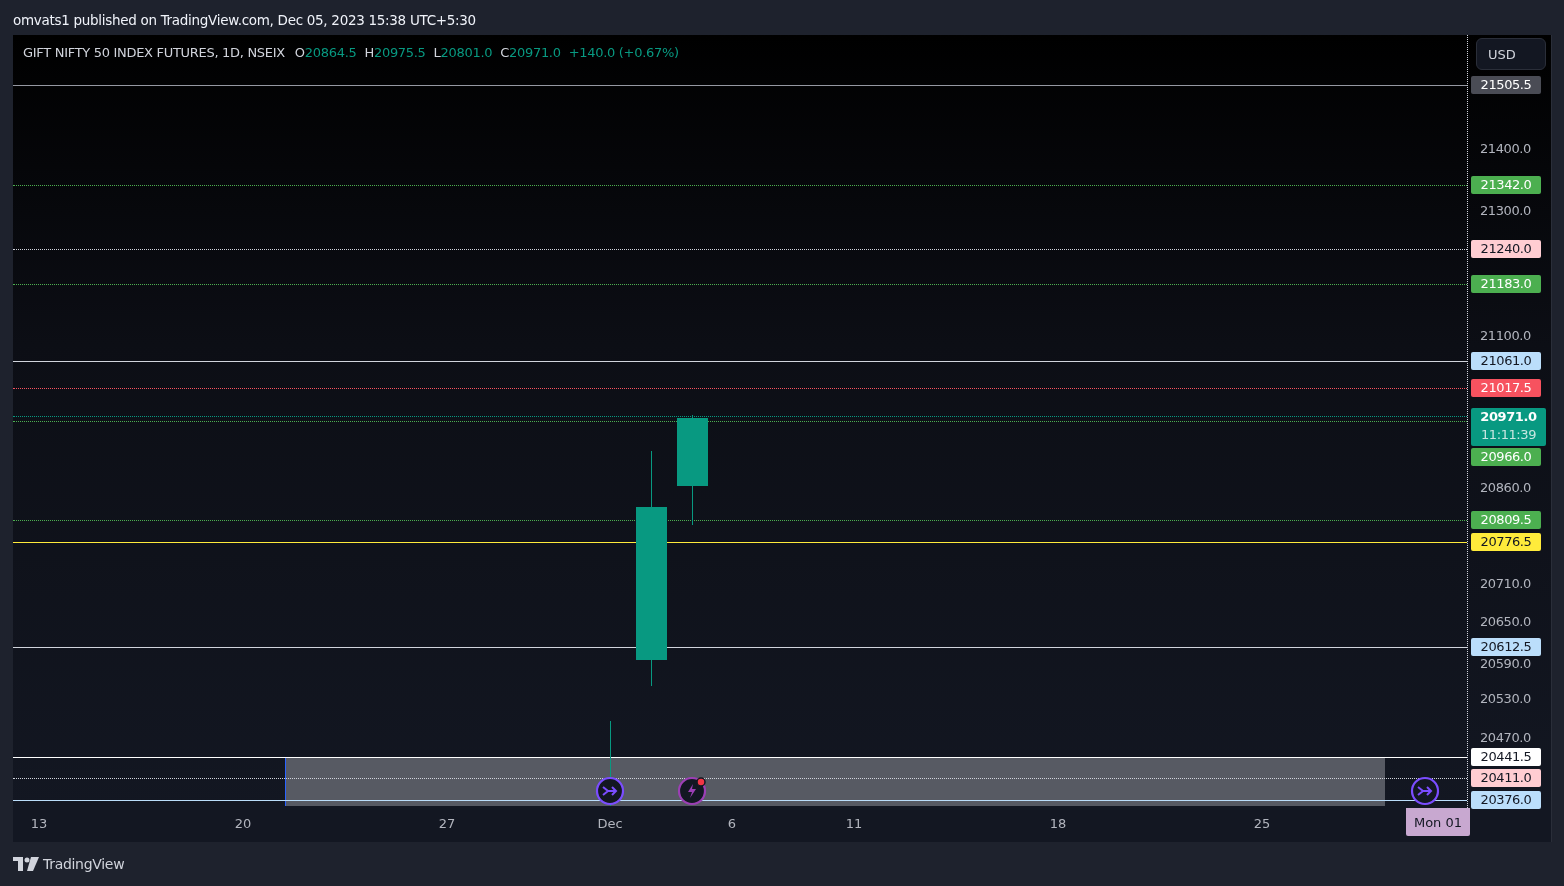  What do you see at coordinates (1506, 249) in the screenshot?
I see `price-tag: 21240.0` at bounding box center [1506, 249].